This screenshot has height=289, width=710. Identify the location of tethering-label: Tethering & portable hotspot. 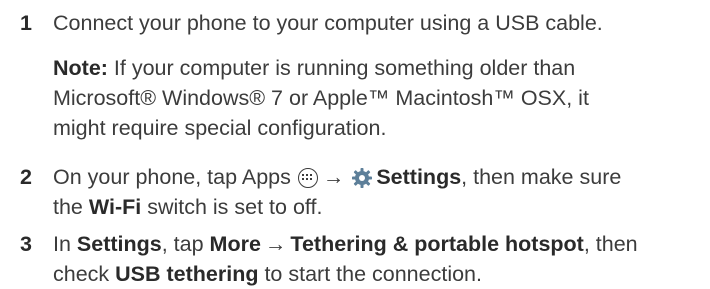
(437, 244).